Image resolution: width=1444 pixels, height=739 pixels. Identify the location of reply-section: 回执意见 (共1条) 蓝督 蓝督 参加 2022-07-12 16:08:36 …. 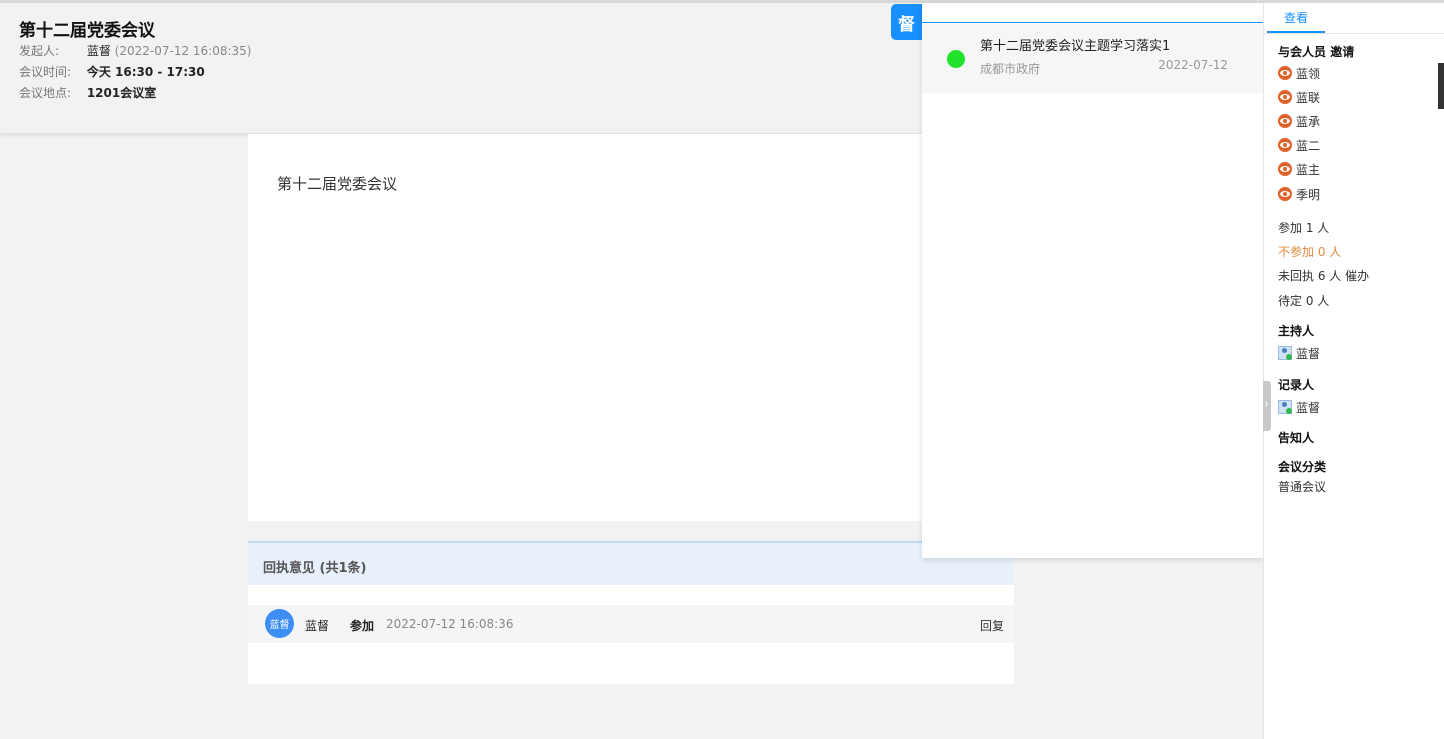
(631, 612).